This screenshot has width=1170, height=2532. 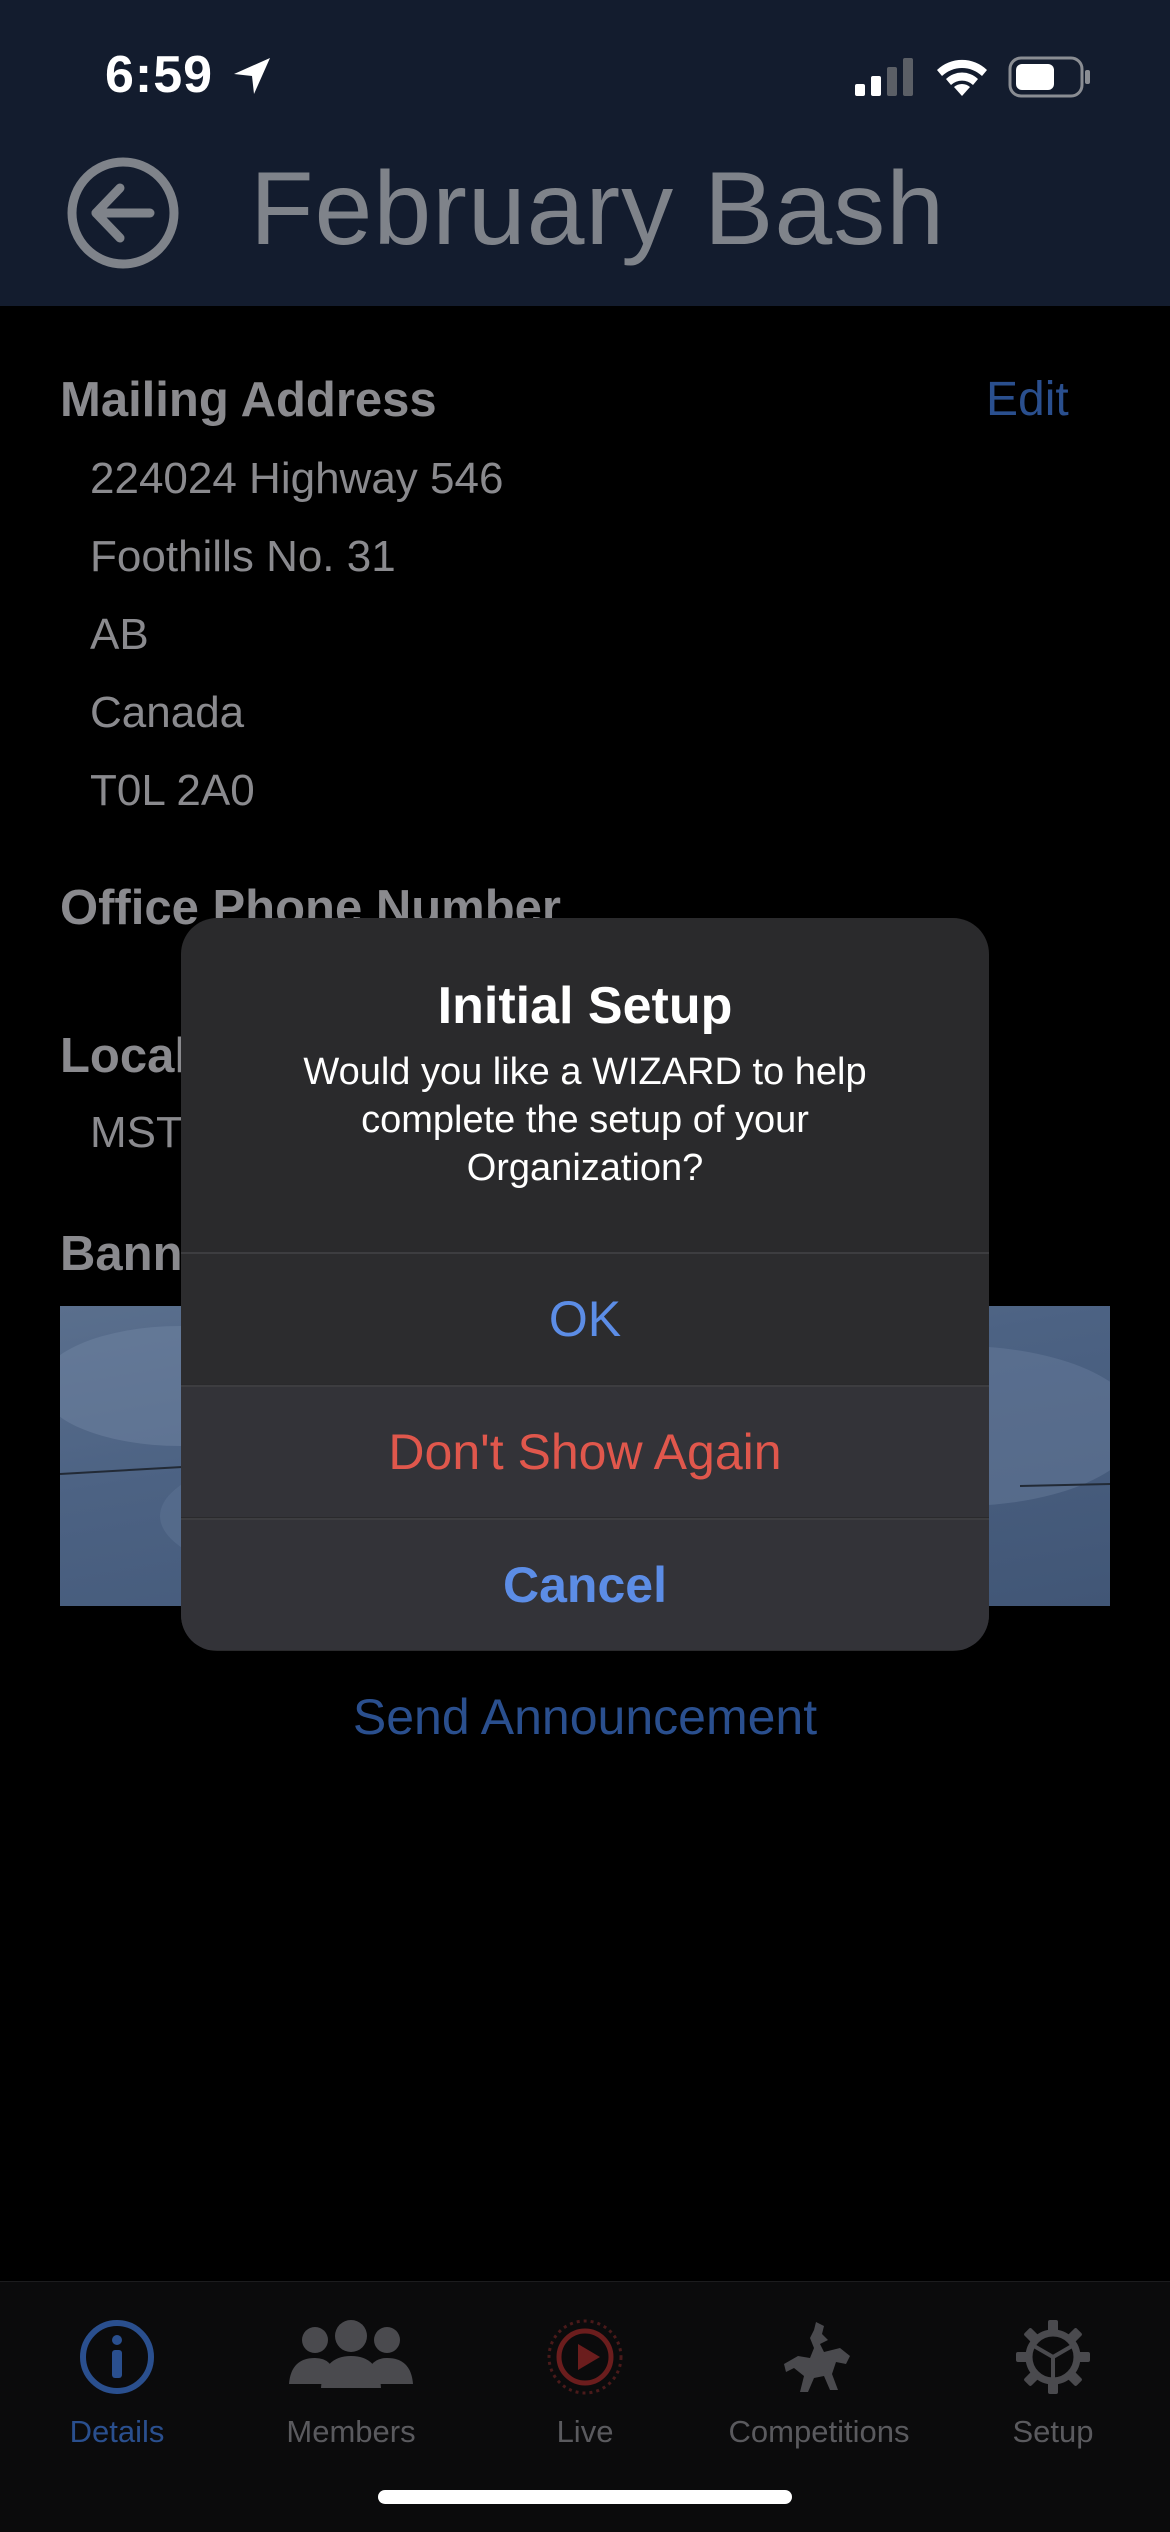 What do you see at coordinates (585, 1717) in the screenshot?
I see `send-announcement-button: Send Announcement` at bounding box center [585, 1717].